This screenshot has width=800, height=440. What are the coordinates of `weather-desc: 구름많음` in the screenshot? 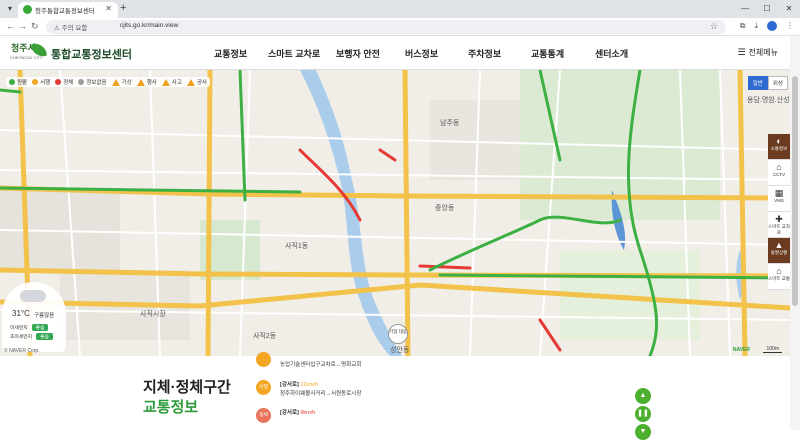 It's located at (44, 316).